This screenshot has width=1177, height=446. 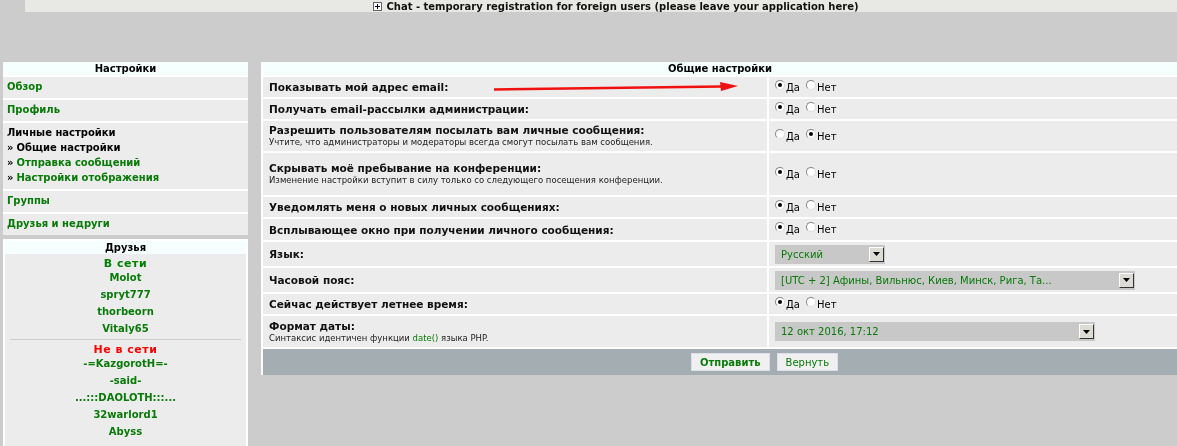 What do you see at coordinates (425, 337) in the screenshot?
I see `date-link: date()` at bounding box center [425, 337].